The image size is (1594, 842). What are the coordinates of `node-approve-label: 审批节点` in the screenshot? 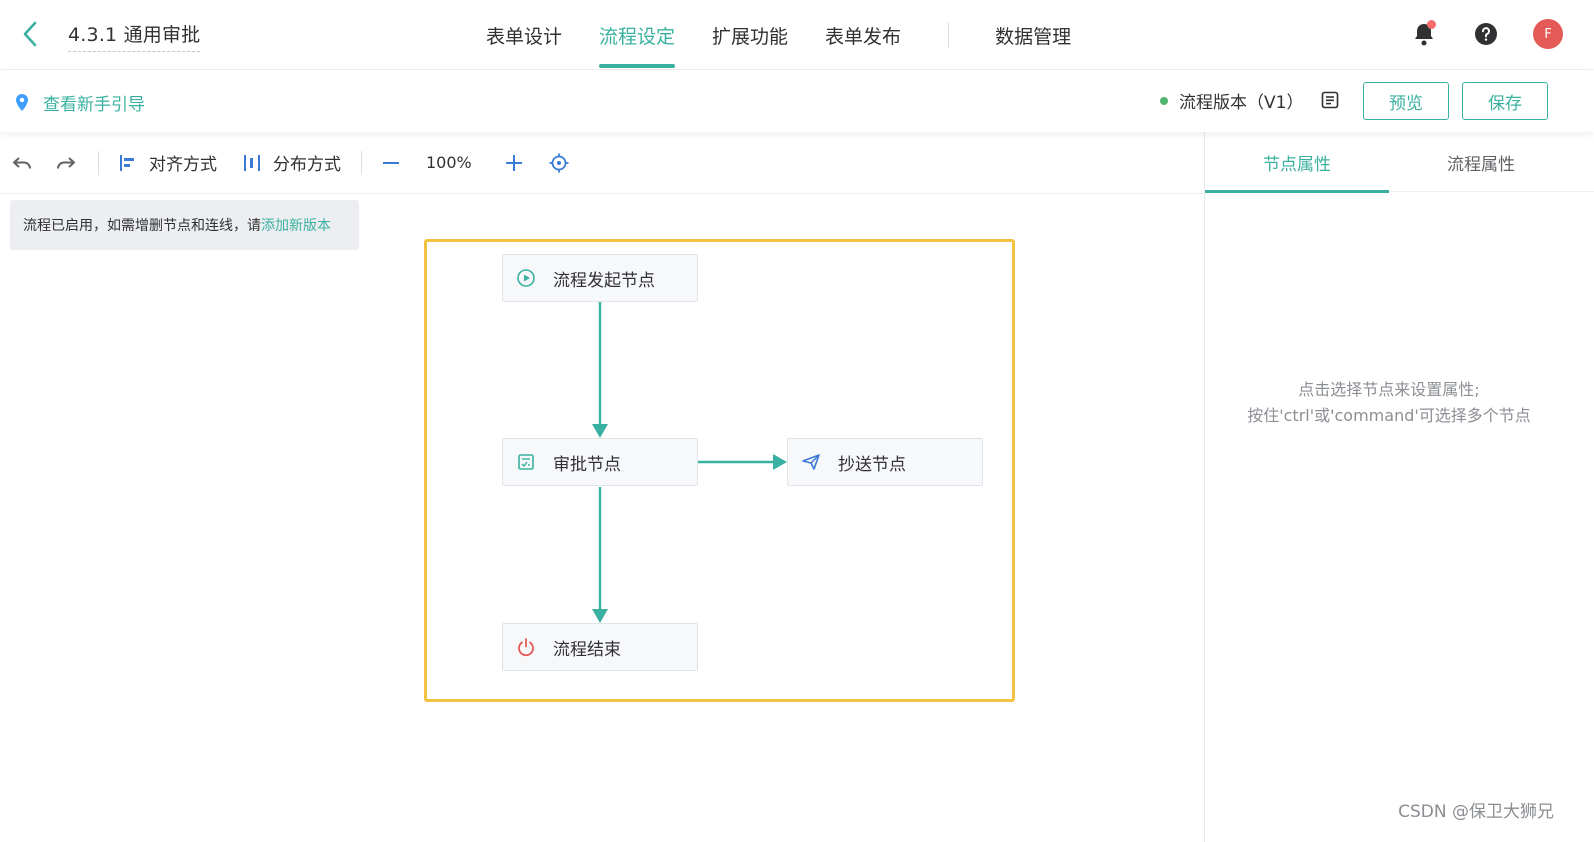 It's located at (587, 464).